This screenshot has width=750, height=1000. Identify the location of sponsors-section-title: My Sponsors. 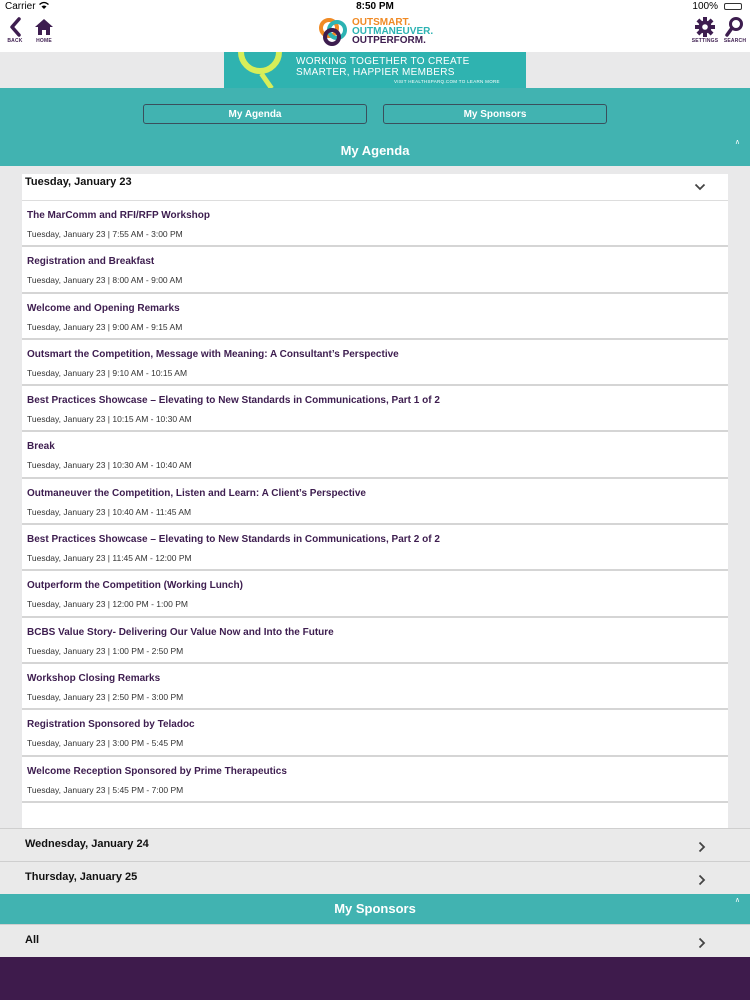
(375, 908).